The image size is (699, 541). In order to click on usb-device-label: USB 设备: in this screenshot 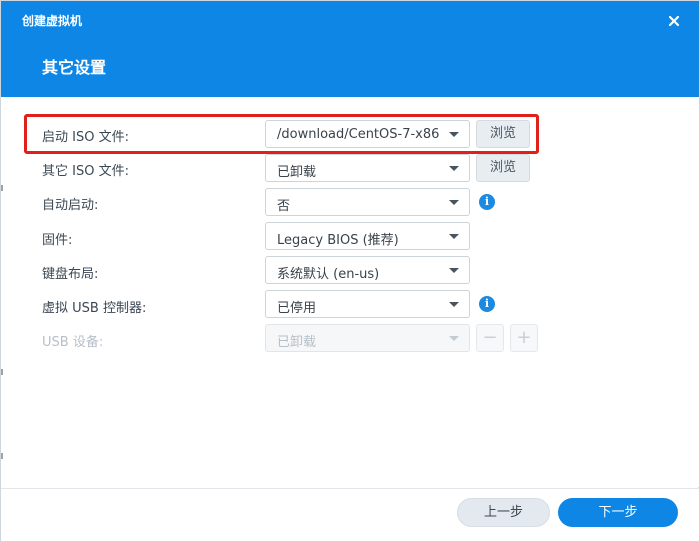, I will do `click(73, 342)`.